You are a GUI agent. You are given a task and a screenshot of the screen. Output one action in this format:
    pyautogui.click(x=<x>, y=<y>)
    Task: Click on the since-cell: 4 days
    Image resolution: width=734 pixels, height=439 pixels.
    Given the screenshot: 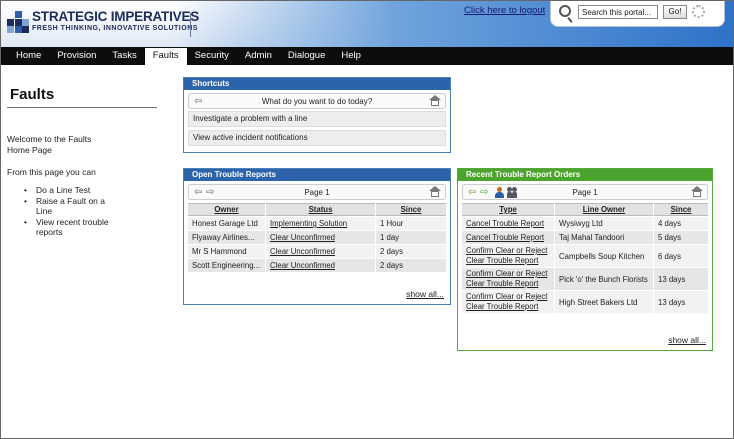 What is the action you would take?
    pyautogui.click(x=681, y=223)
    